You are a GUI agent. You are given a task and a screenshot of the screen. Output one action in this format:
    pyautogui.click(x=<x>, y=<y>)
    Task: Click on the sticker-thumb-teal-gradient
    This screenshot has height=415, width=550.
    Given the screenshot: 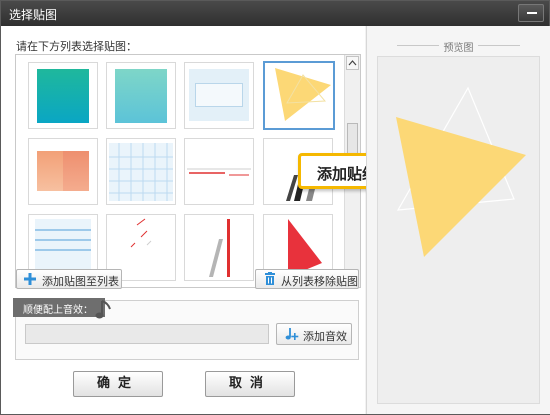 What is the action you would take?
    pyautogui.click(x=63, y=95)
    